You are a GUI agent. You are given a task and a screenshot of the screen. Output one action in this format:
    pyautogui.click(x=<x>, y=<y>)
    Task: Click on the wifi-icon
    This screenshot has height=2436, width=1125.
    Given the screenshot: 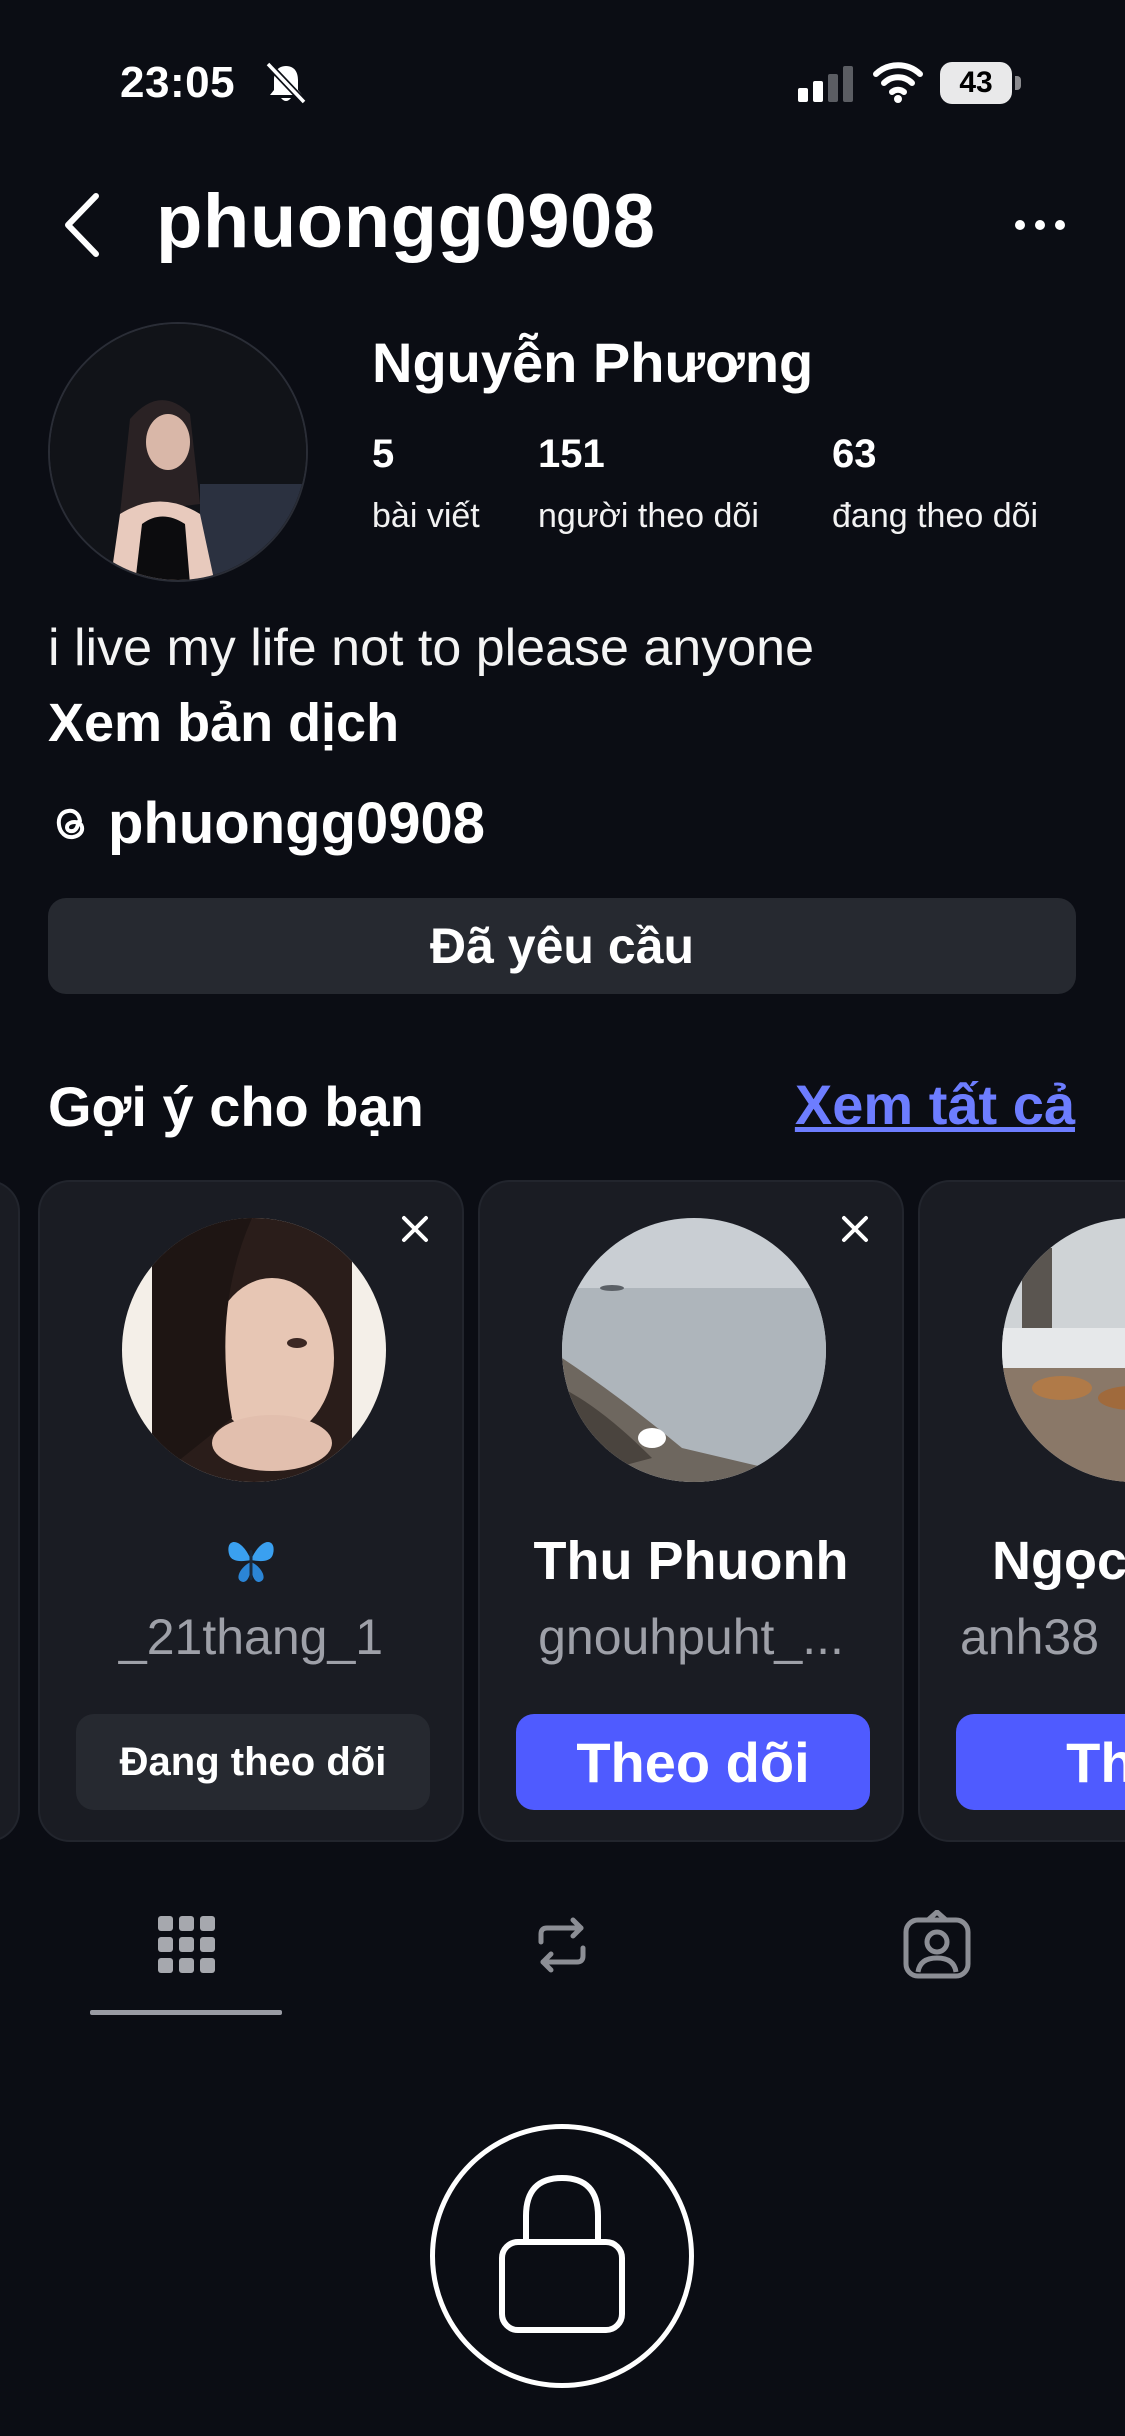 What is the action you would take?
    pyautogui.click(x=898, y=82)
    